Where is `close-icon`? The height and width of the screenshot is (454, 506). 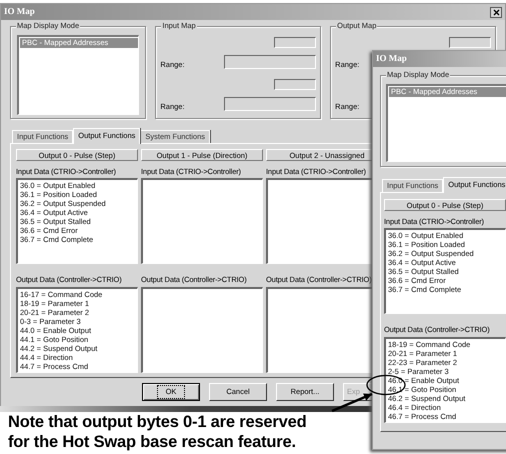 close-icon is located at coordinates (496, 12).